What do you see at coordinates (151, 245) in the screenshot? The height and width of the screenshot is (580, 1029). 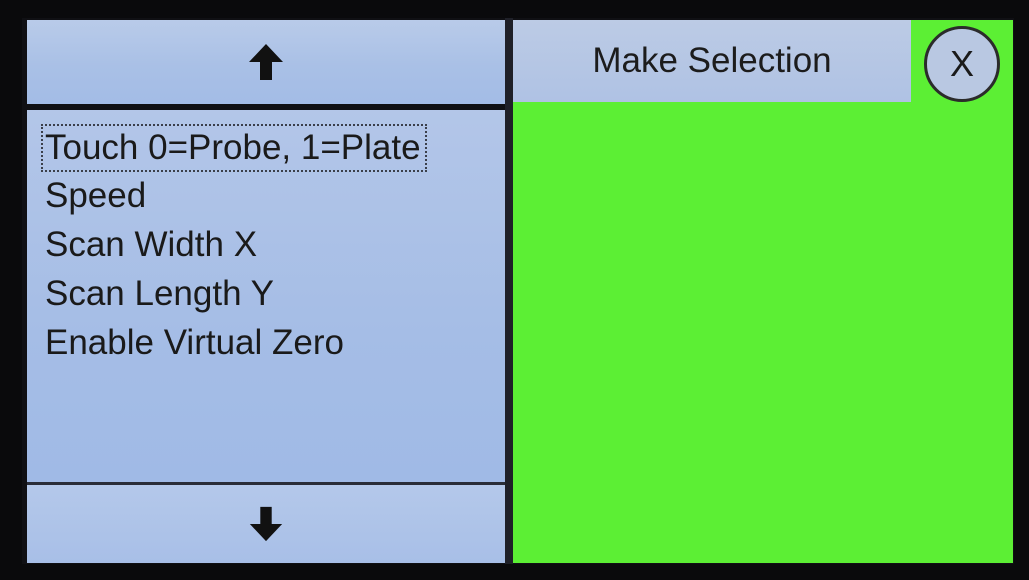 I see `menu-item-scan-width-x: Scan Width X` at bounding box center [151, 245].